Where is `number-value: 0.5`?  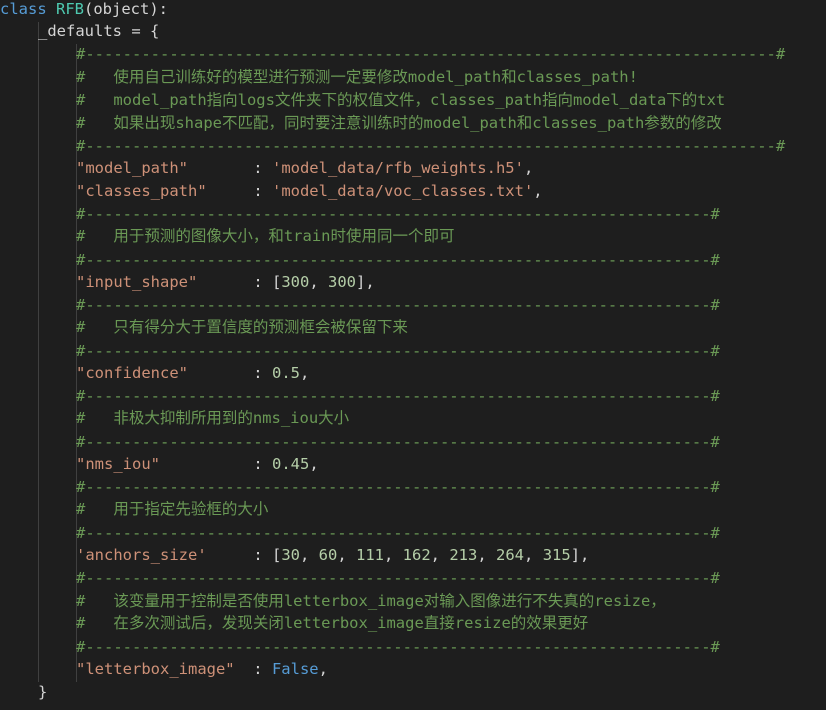
number-value: 0.5 is located at coordinates (285, 373).